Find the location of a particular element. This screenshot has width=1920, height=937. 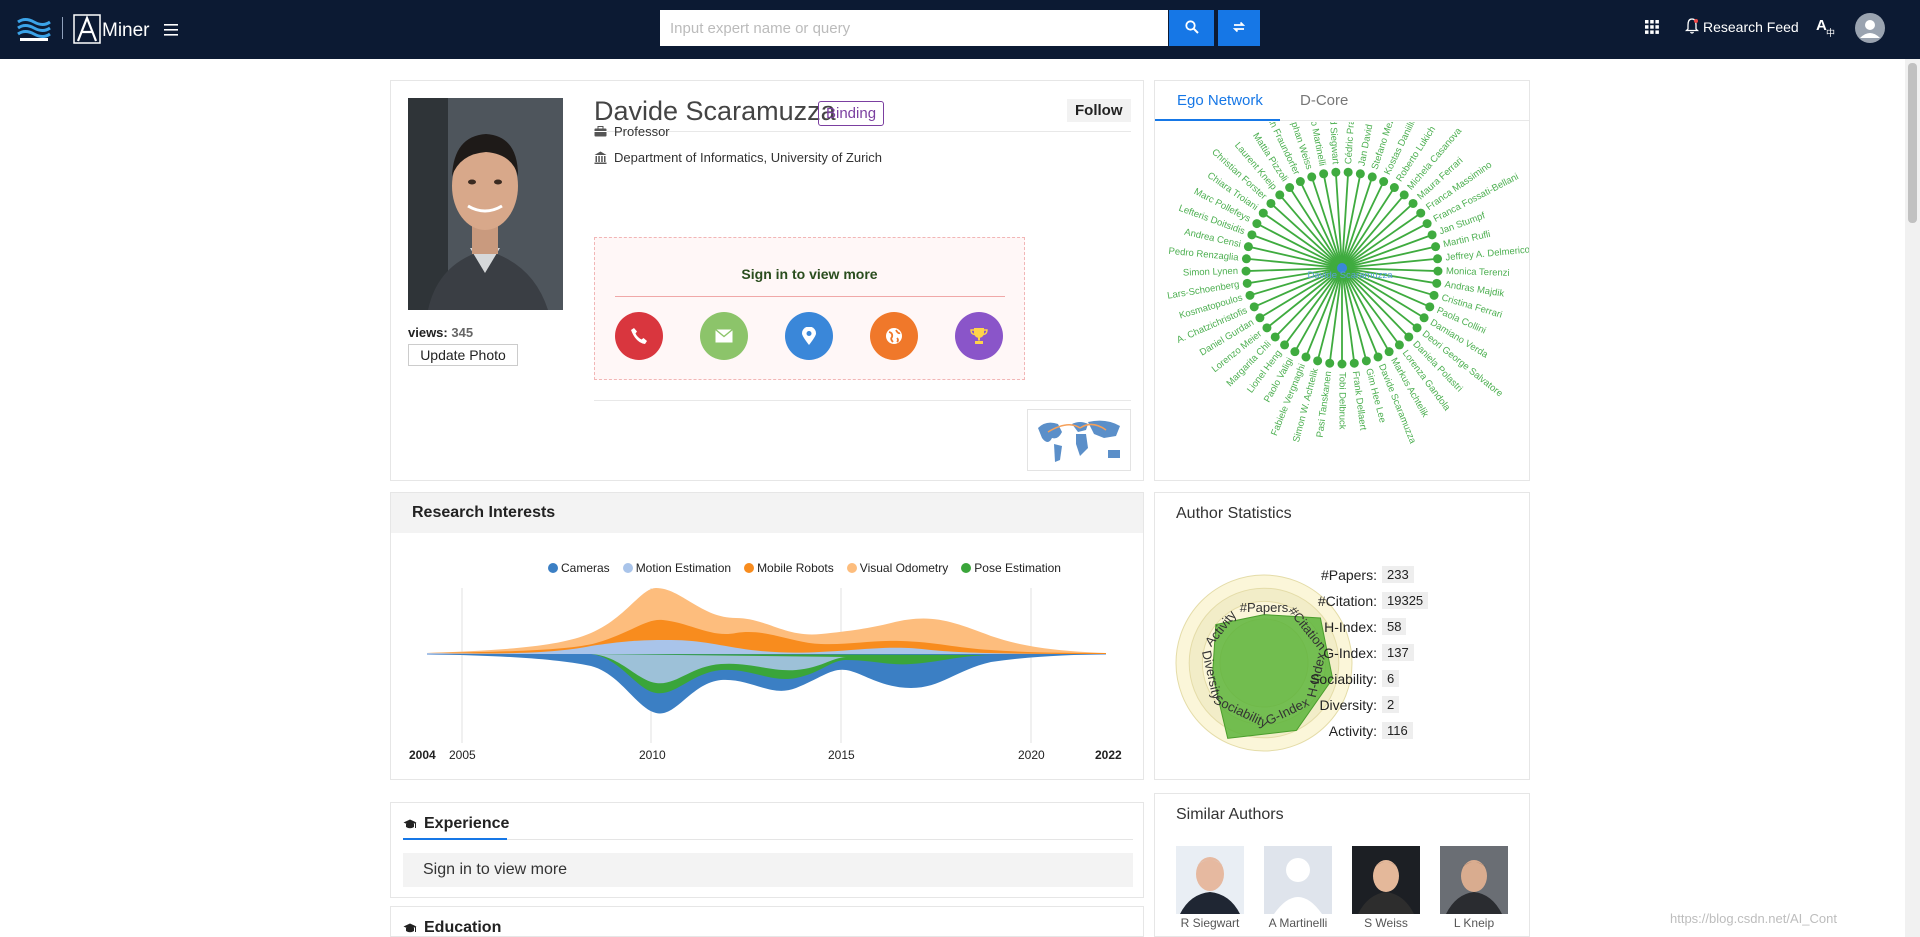

follow-button: Follow is located at coordinates (1099, 110).